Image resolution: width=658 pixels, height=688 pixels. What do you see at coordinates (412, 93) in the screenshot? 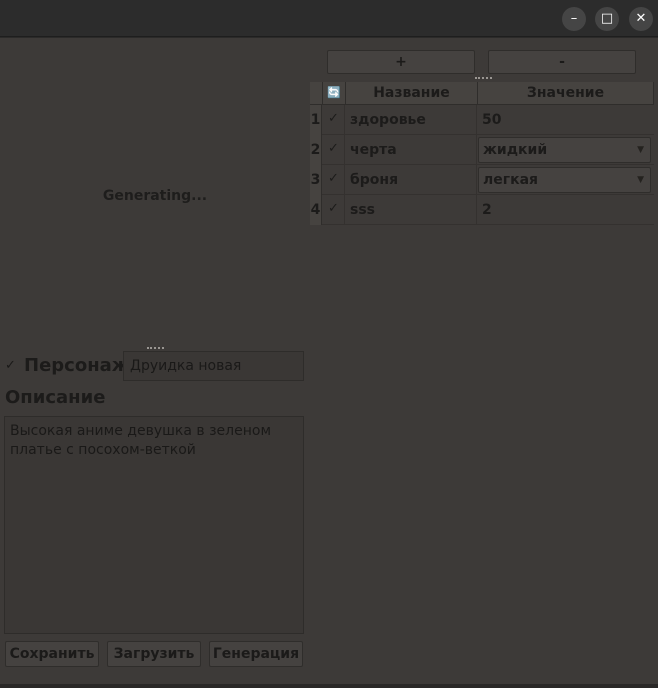
I see `column-header-name: Название` at bounding box center [412, 93].